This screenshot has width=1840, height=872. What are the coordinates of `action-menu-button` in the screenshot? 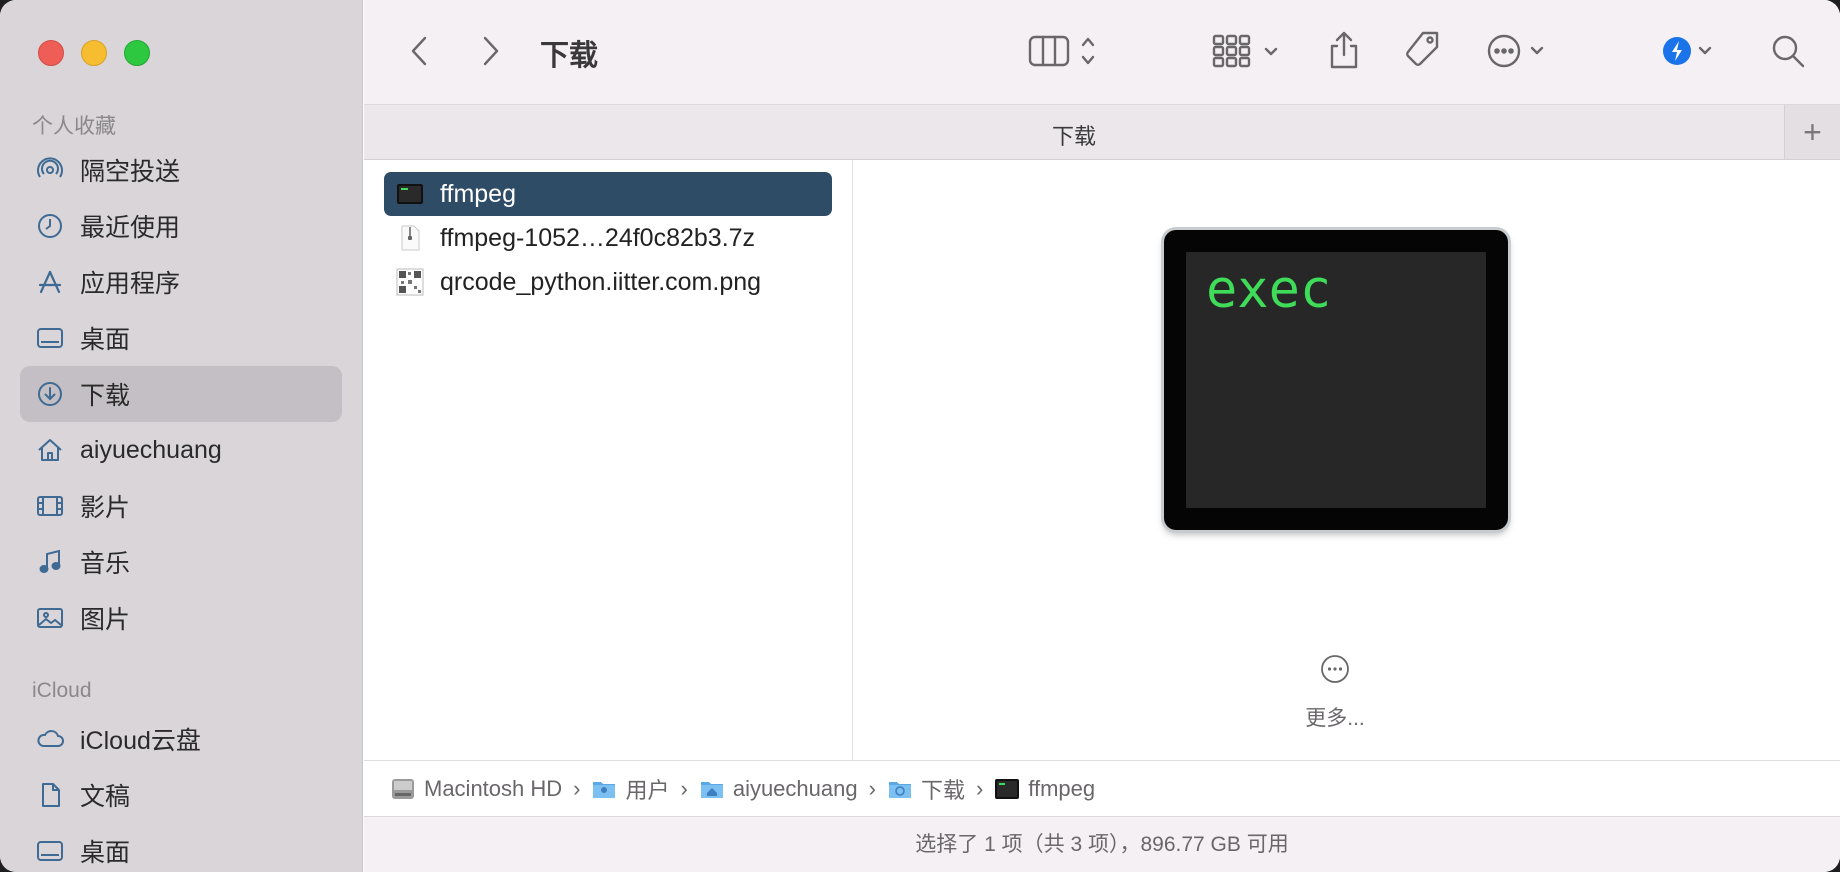 It's located at (1522, 51).